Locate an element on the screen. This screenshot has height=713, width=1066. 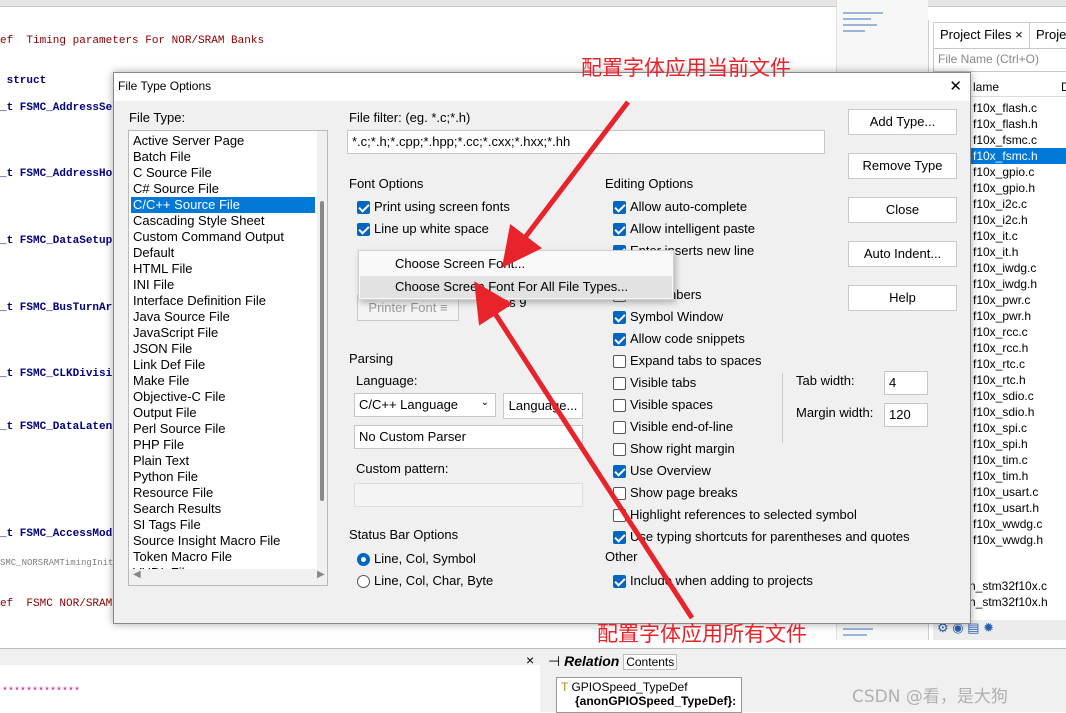
arrow-to-screen-font-all is located at coordinates (584, 450).